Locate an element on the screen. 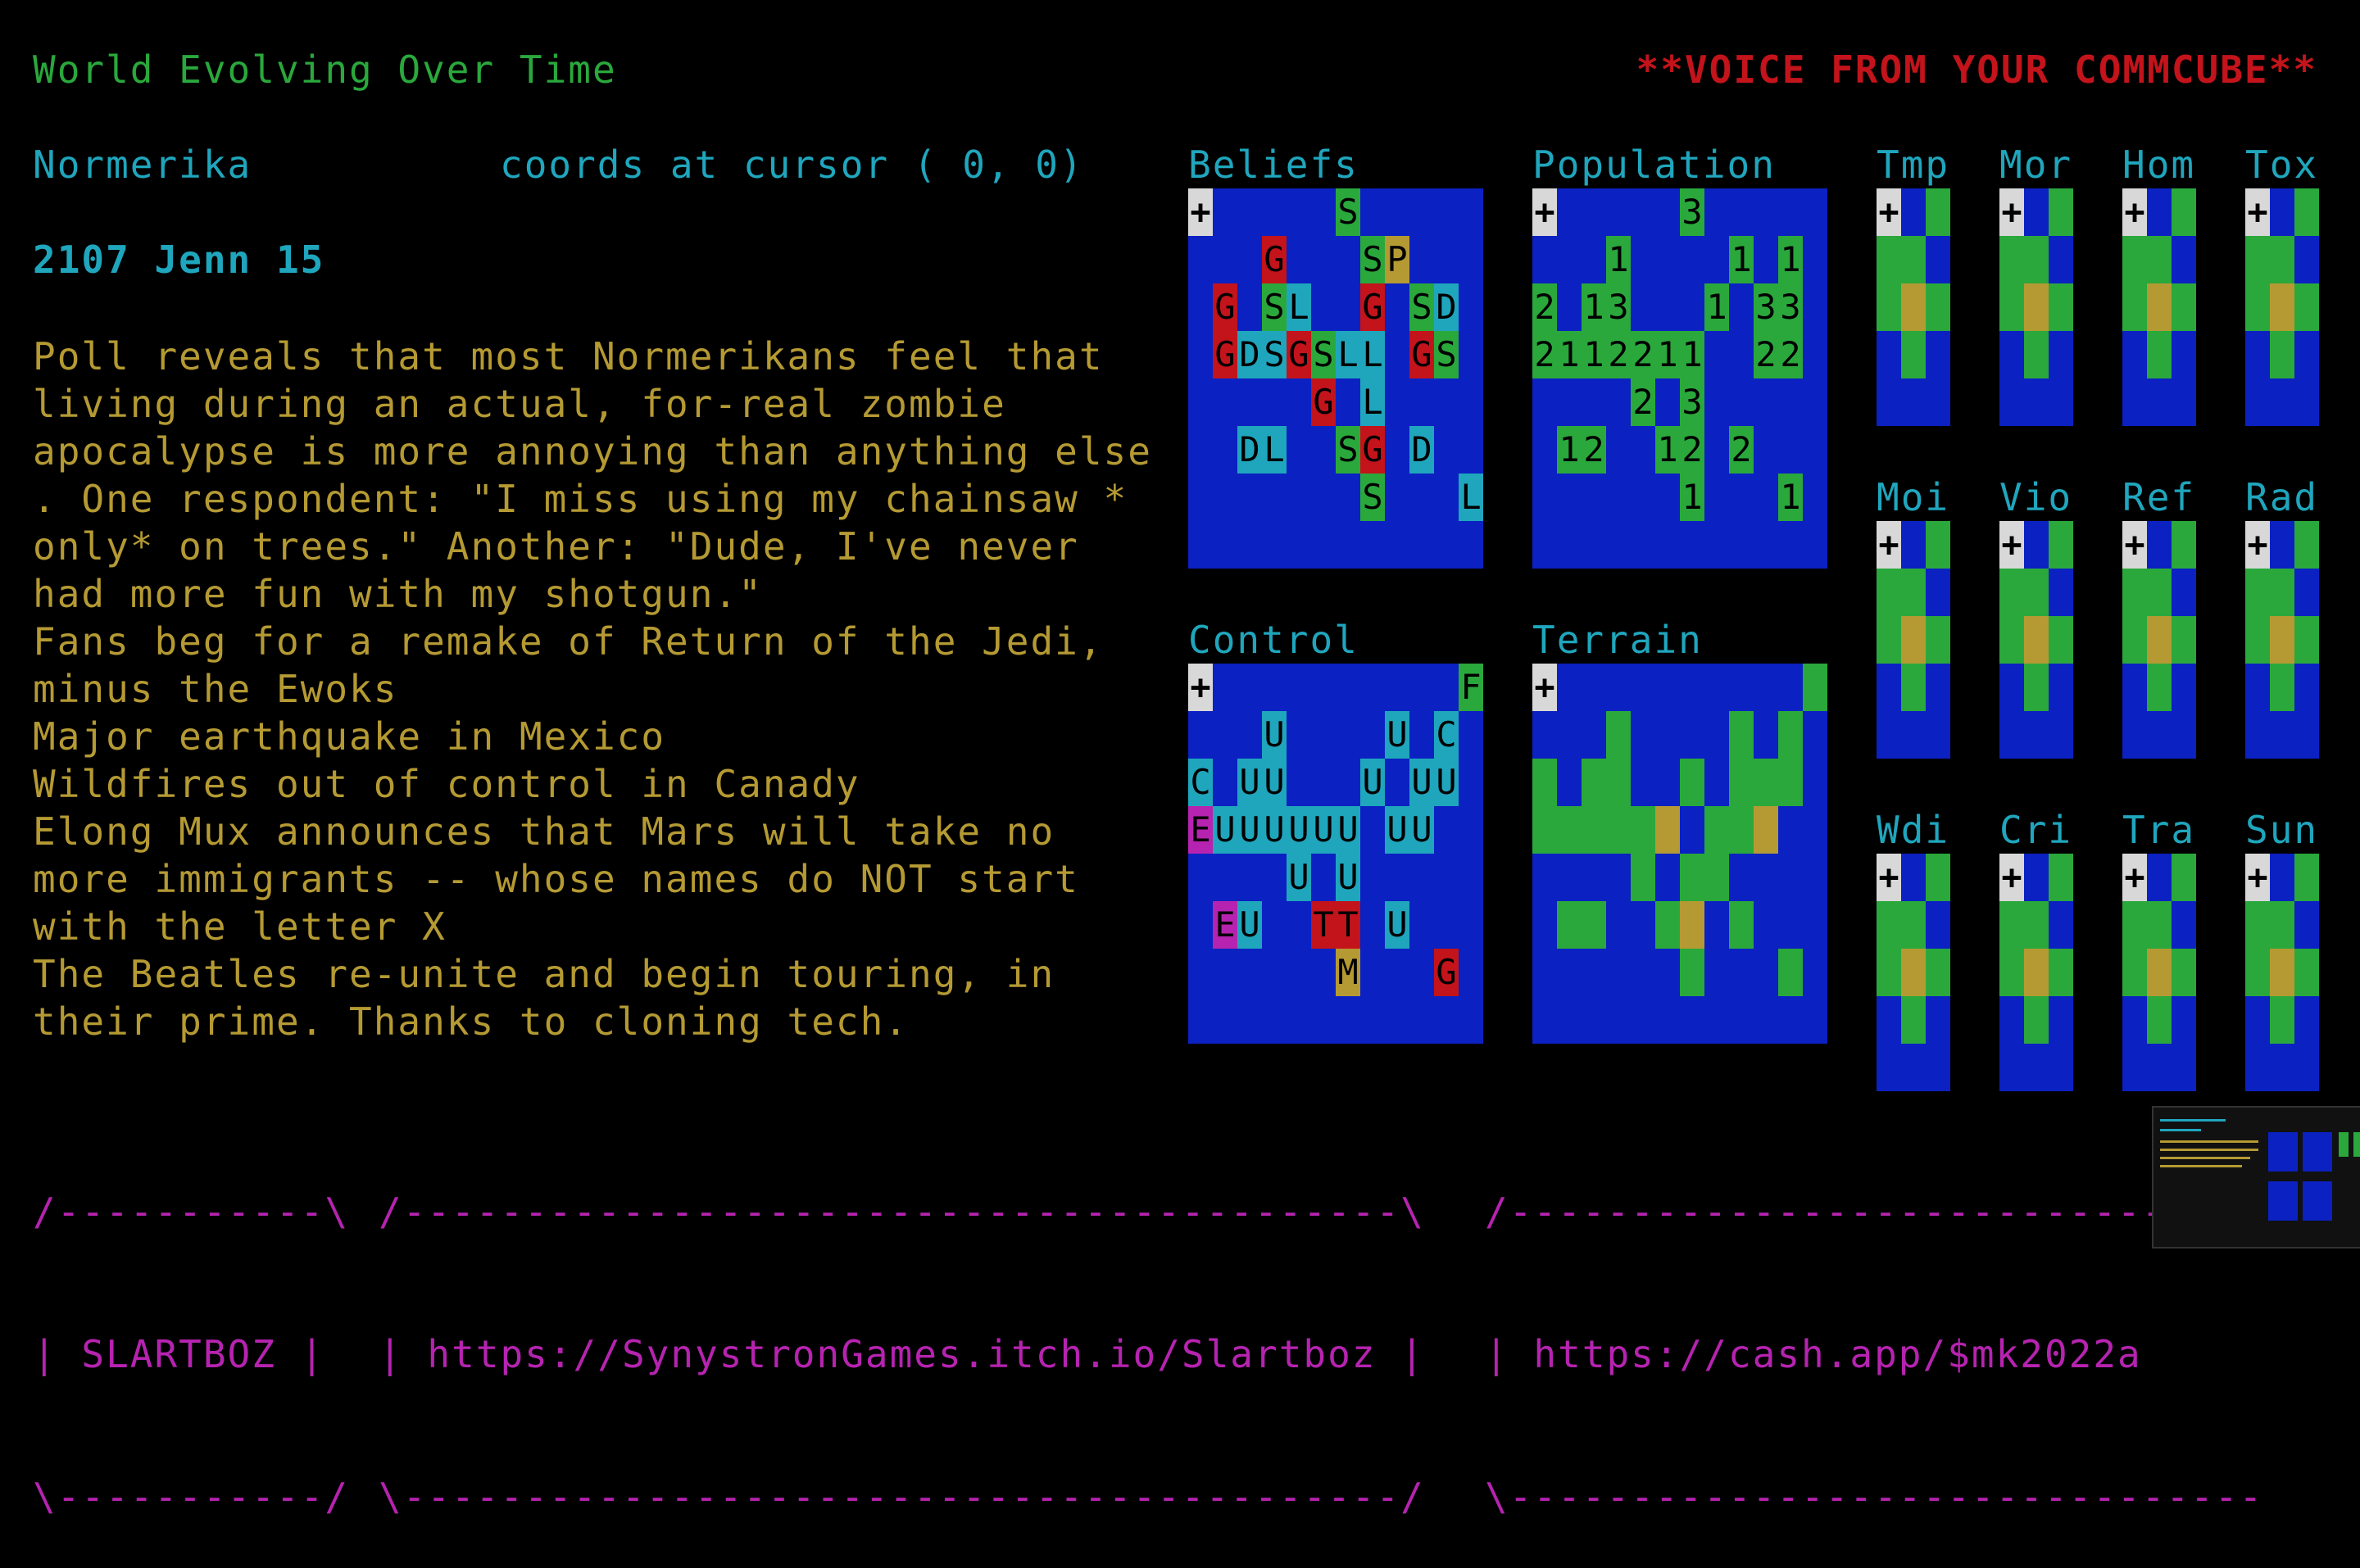 This screenshot has width=2360, height=1568. mini-map-sun: + is located at coordinates (2282, 972).